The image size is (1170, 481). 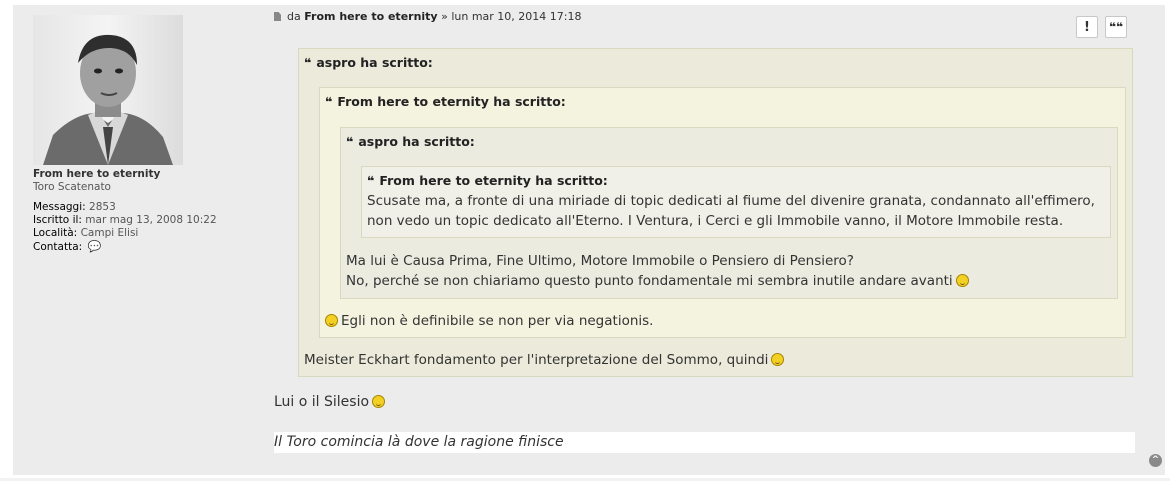 I want to click on quote-cite-4-text: From here to eternity ha scritto:, so click(x=493, y=180).